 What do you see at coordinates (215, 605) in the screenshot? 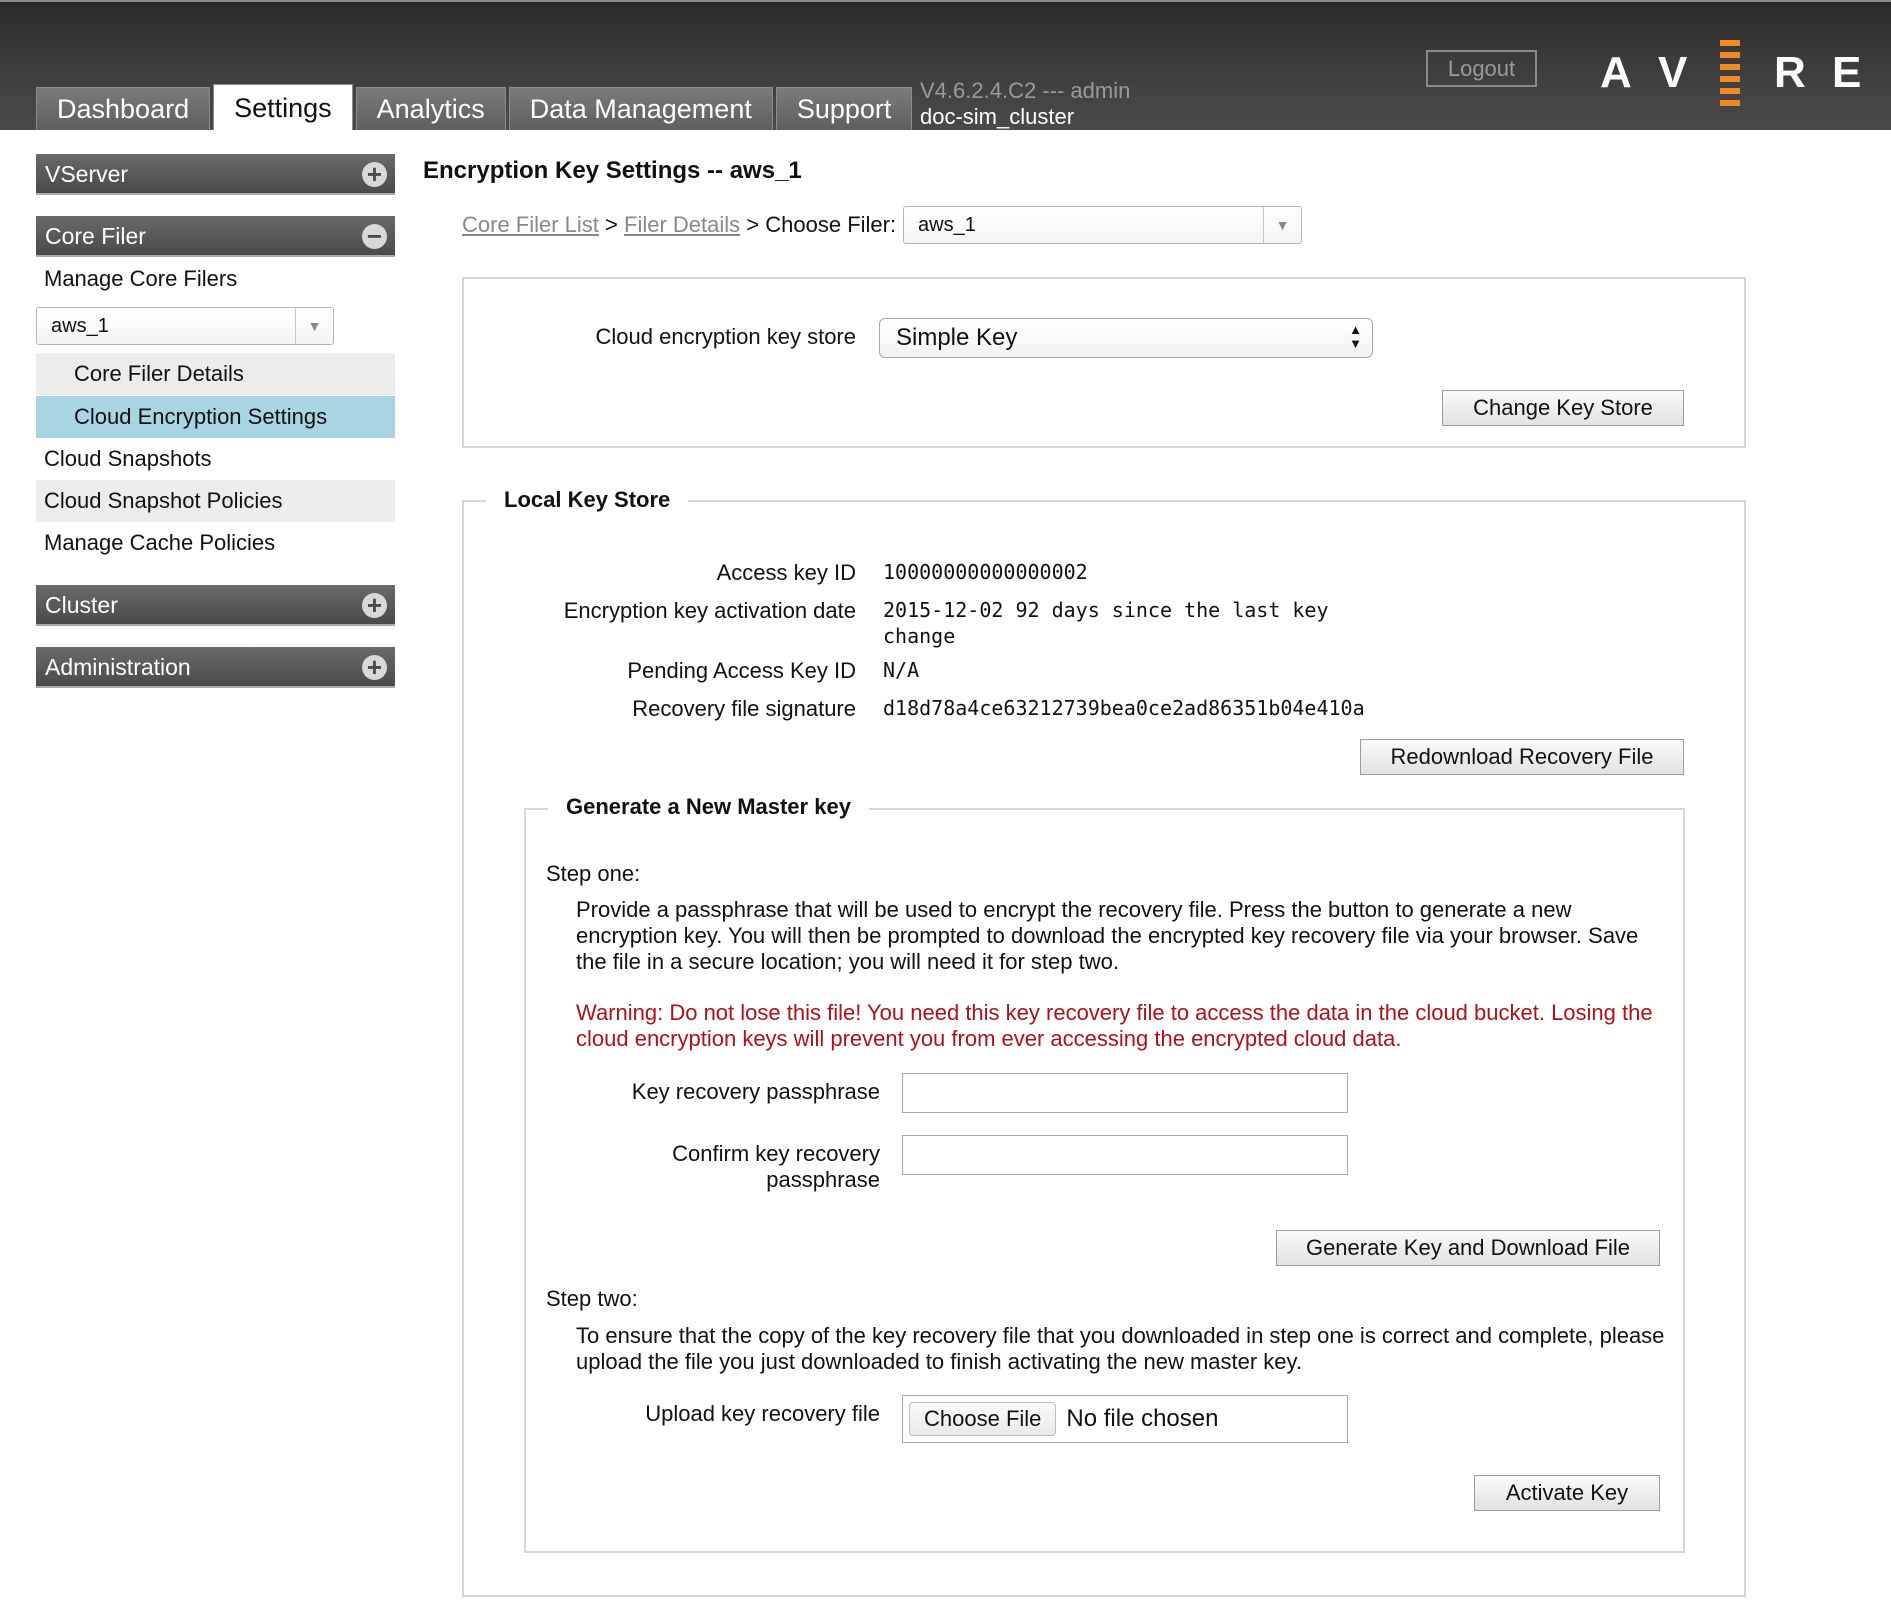
I see `sidebar-section-cluster: Cluster +` at bounding box center [215, 605].